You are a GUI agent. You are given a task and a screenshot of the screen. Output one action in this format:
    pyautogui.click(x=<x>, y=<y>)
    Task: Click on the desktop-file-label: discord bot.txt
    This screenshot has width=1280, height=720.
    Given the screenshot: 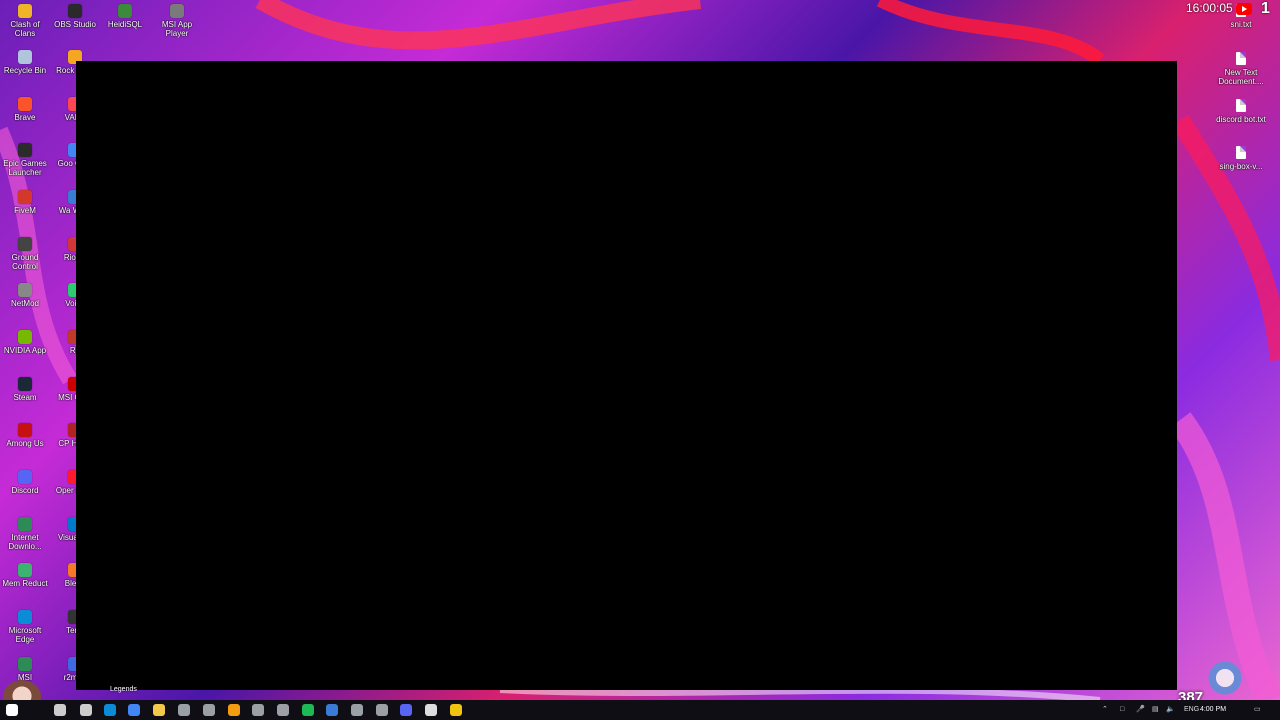 What is the action you would take?
    pyautogui.click(x=1241, y=119)
    